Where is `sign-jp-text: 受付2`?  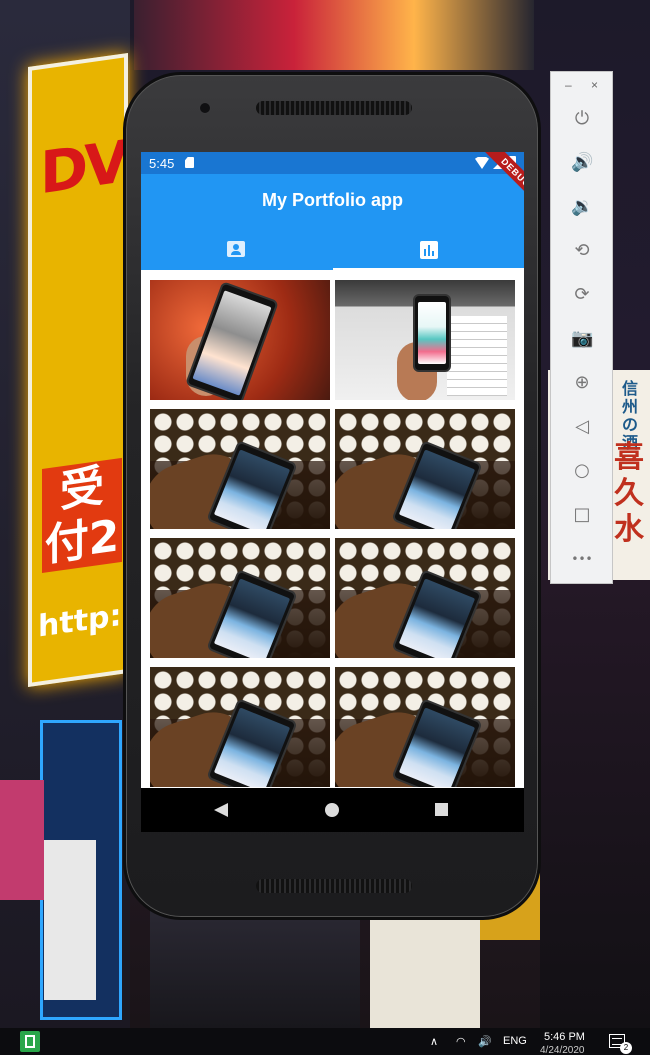 sign-jp-text: 受付2 is located at coordinates (82, 515).